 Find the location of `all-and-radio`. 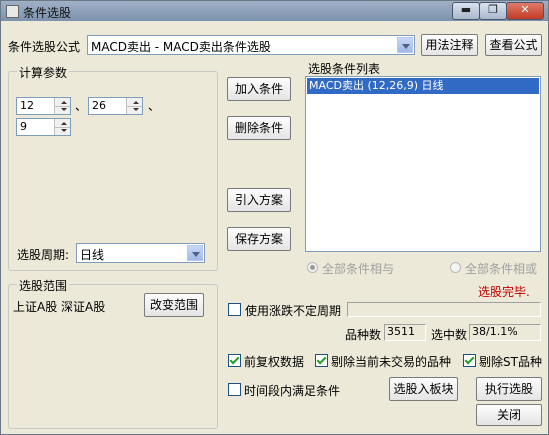

all-and-radio is located at coordinates (312, 267).